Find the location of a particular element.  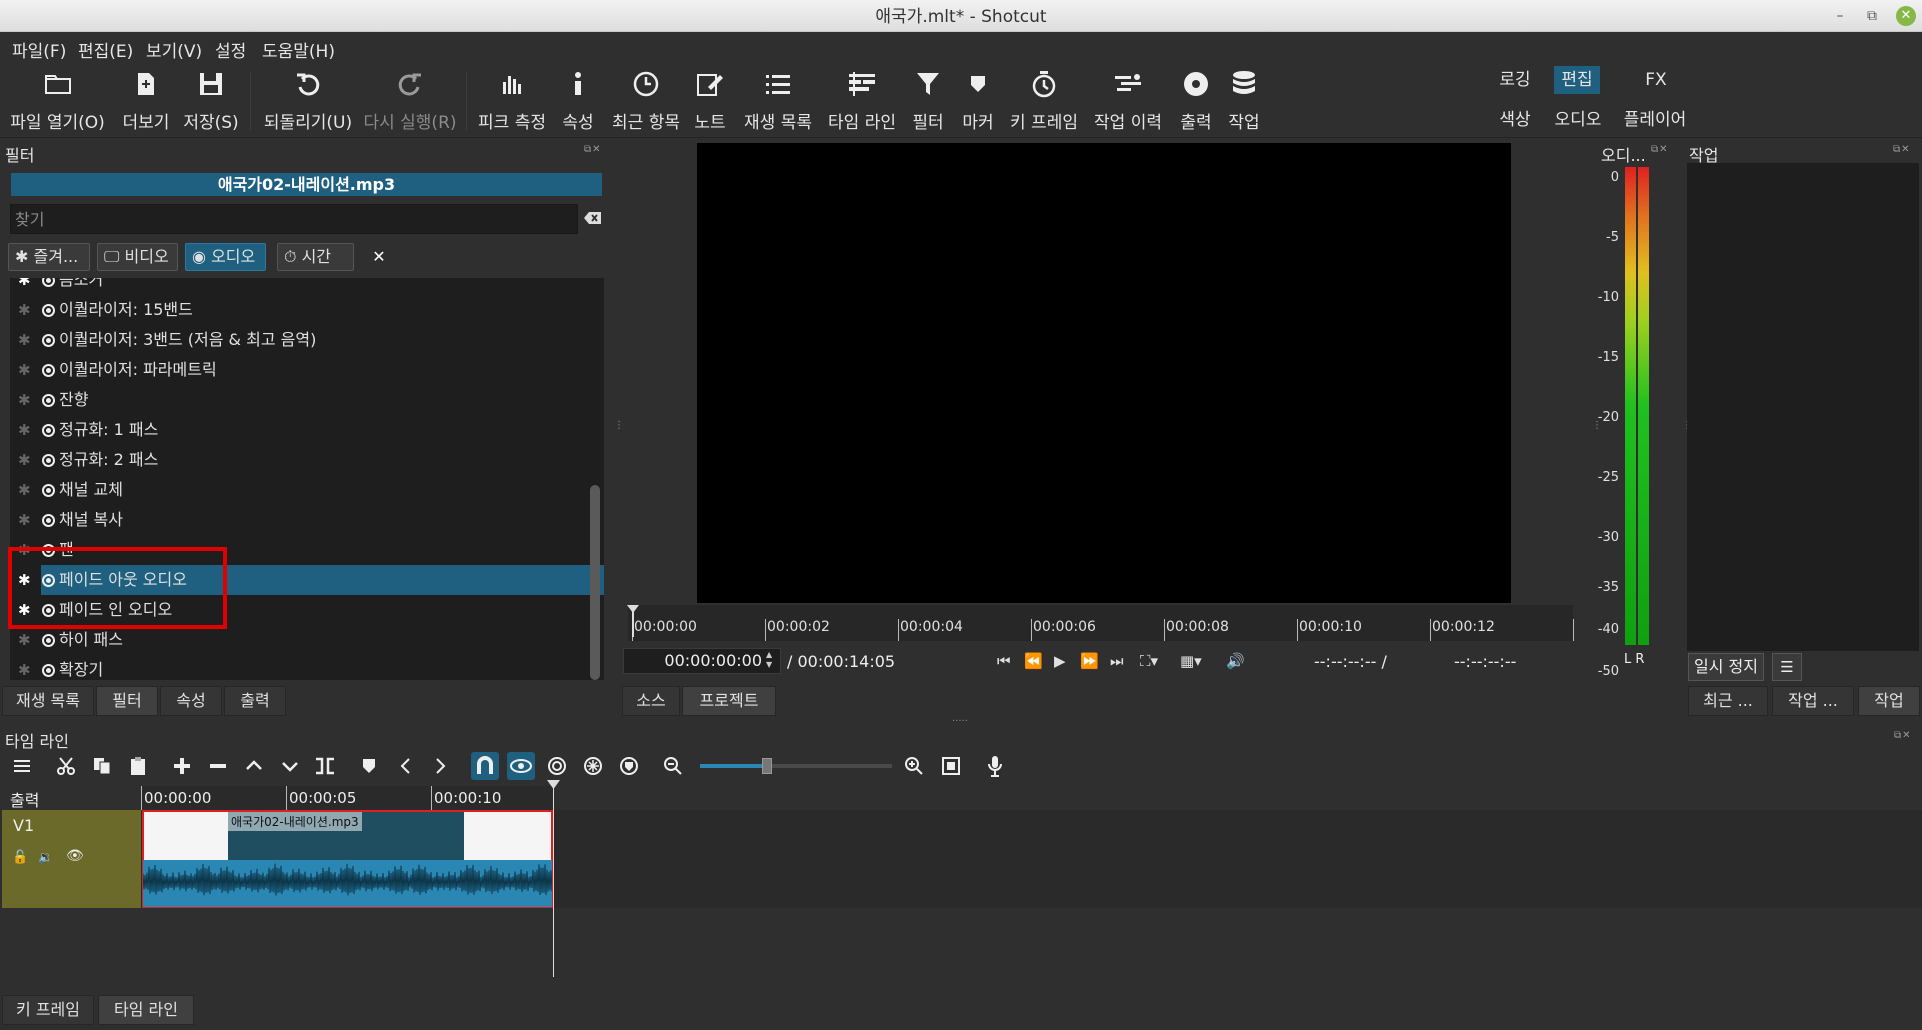

zoom-fit-icon is located at coordinates (951, 766).